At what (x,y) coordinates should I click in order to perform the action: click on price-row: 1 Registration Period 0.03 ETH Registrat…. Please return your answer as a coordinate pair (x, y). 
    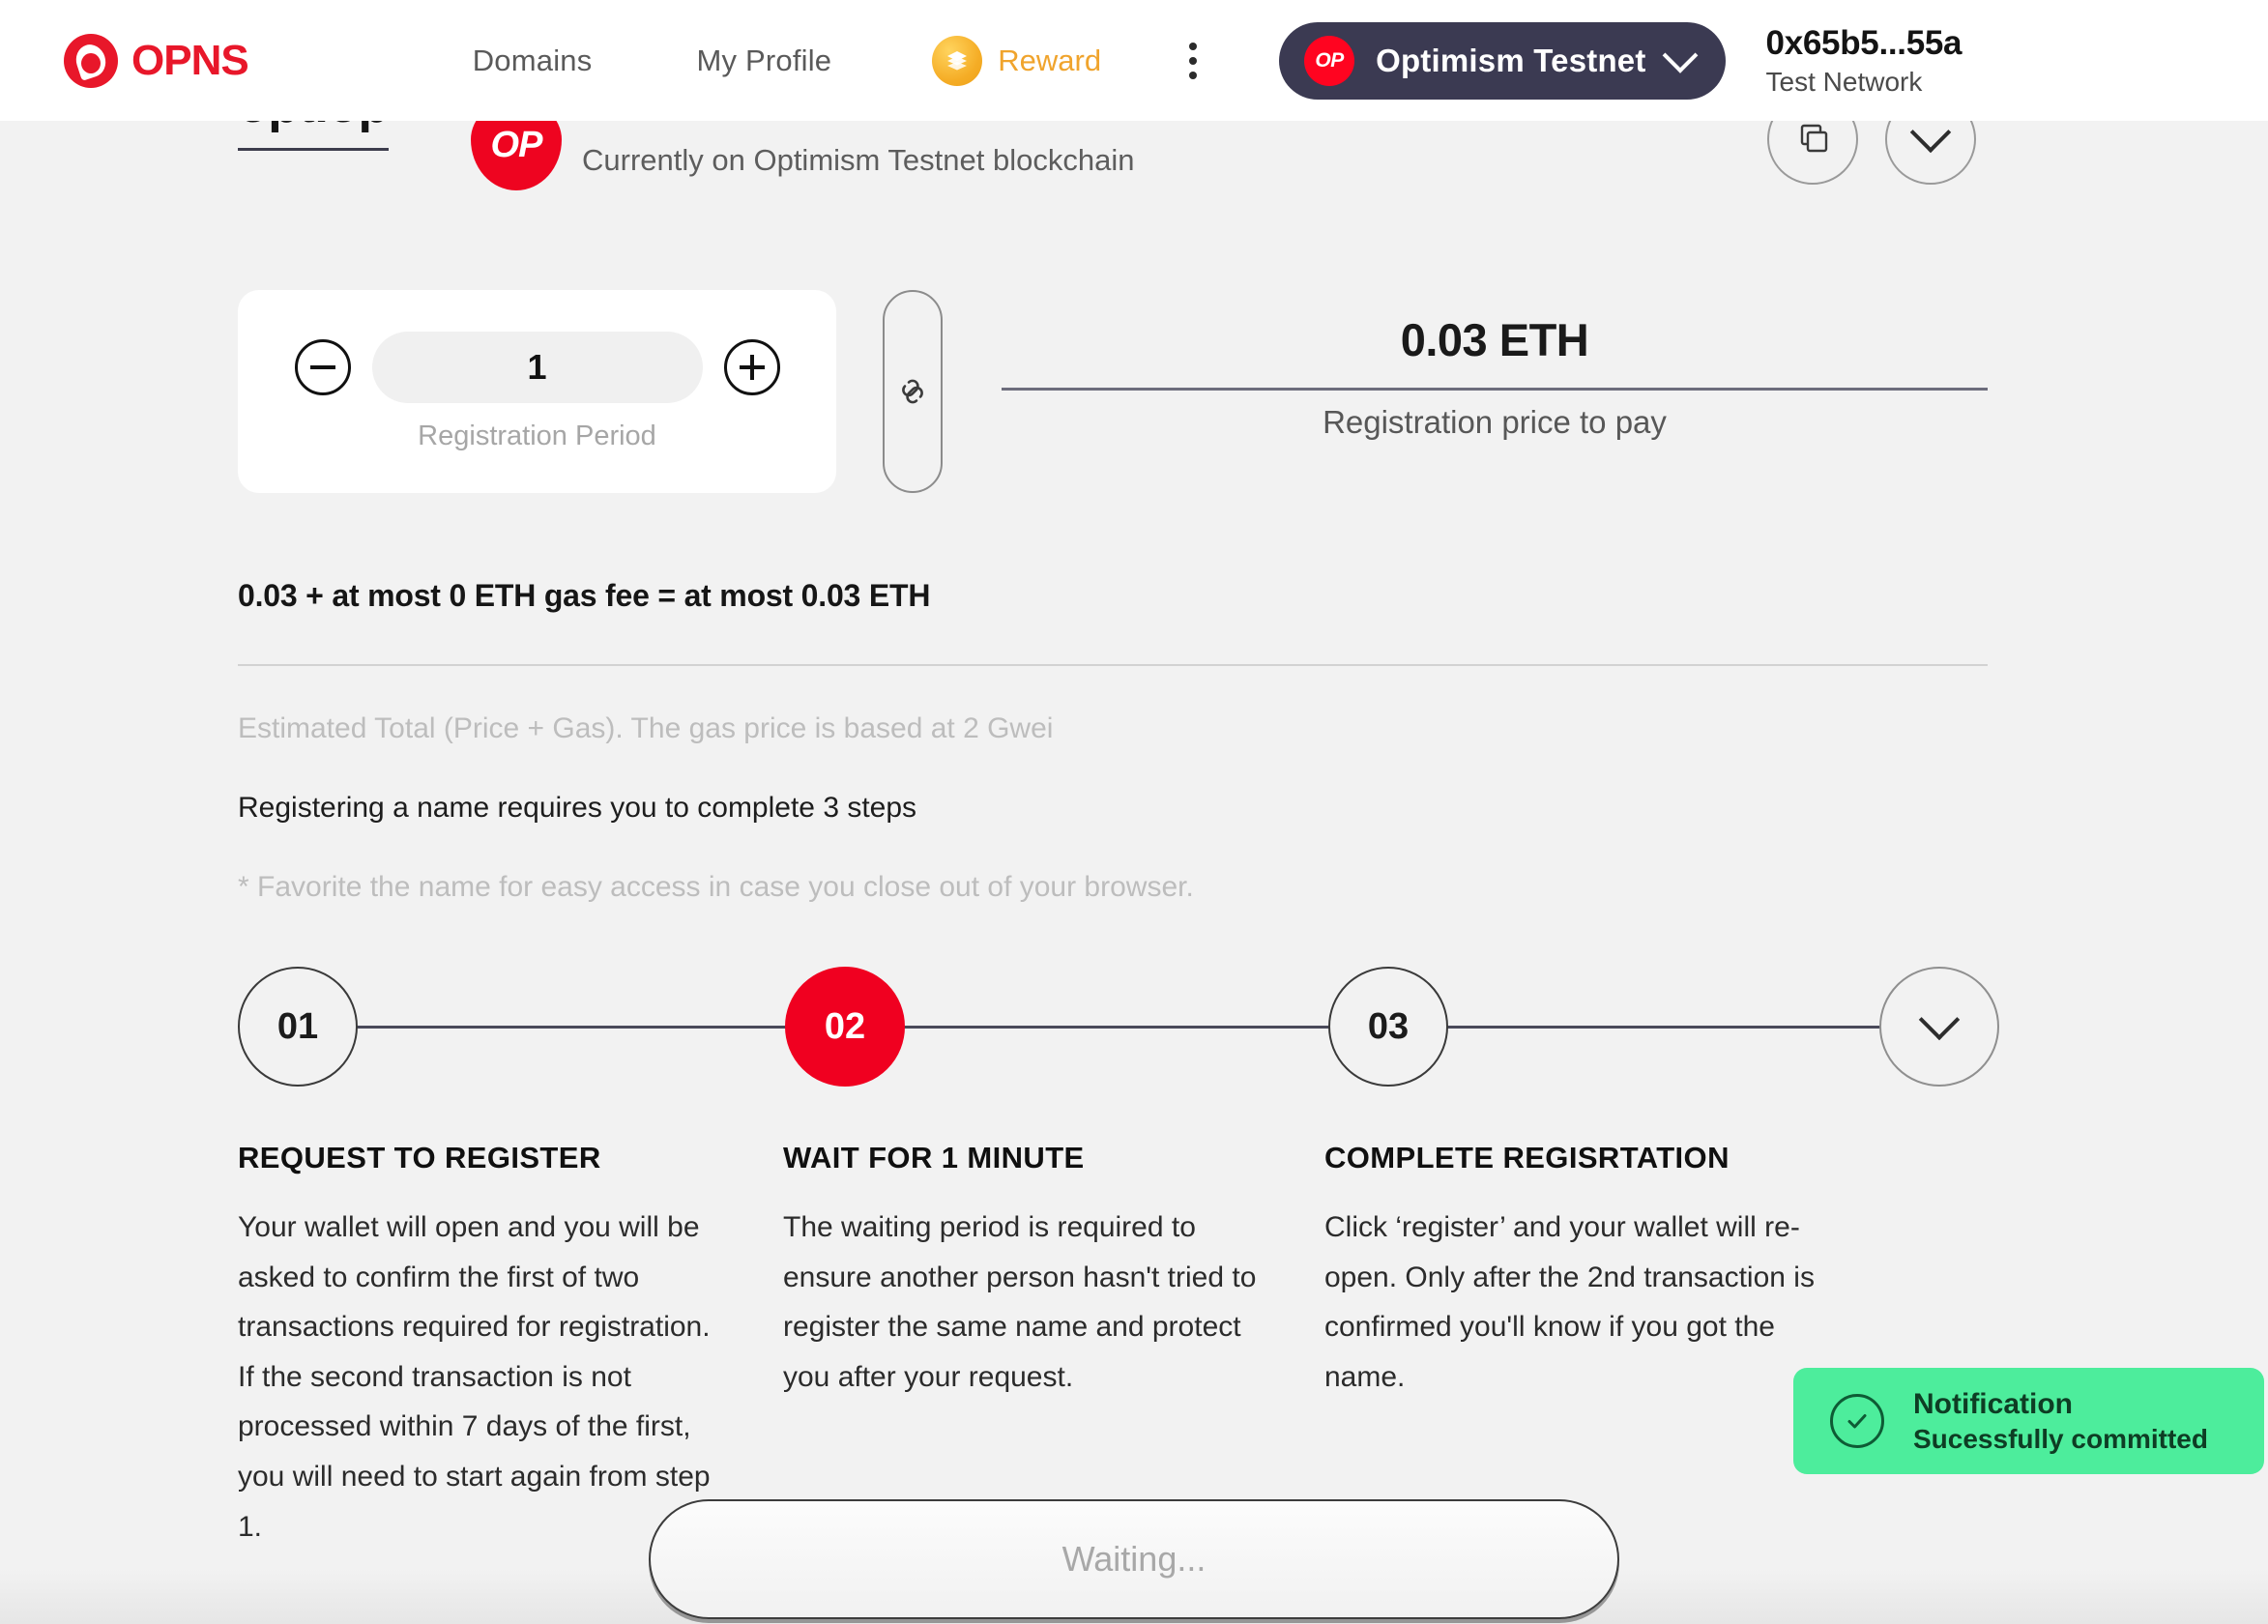
    Looking at the image, I should click on (1113, 391).